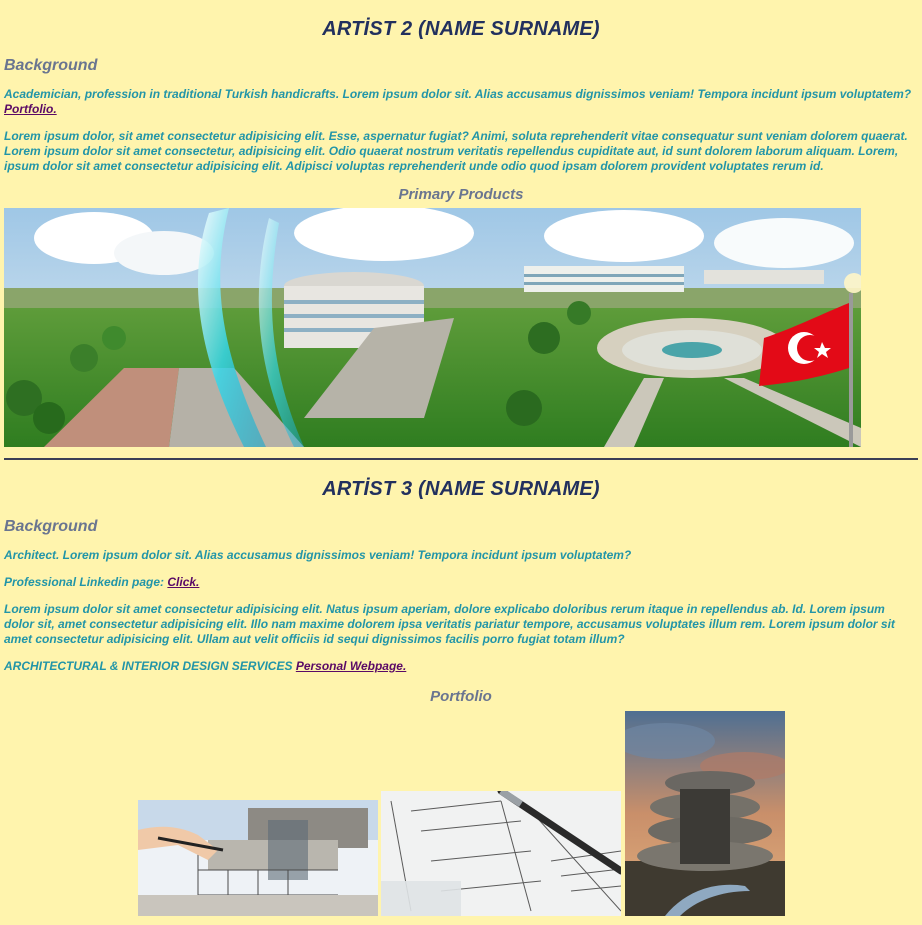  I want to click on artist-3-title: ARTİST 3 (NAME SURNAME), so click(461, 489).